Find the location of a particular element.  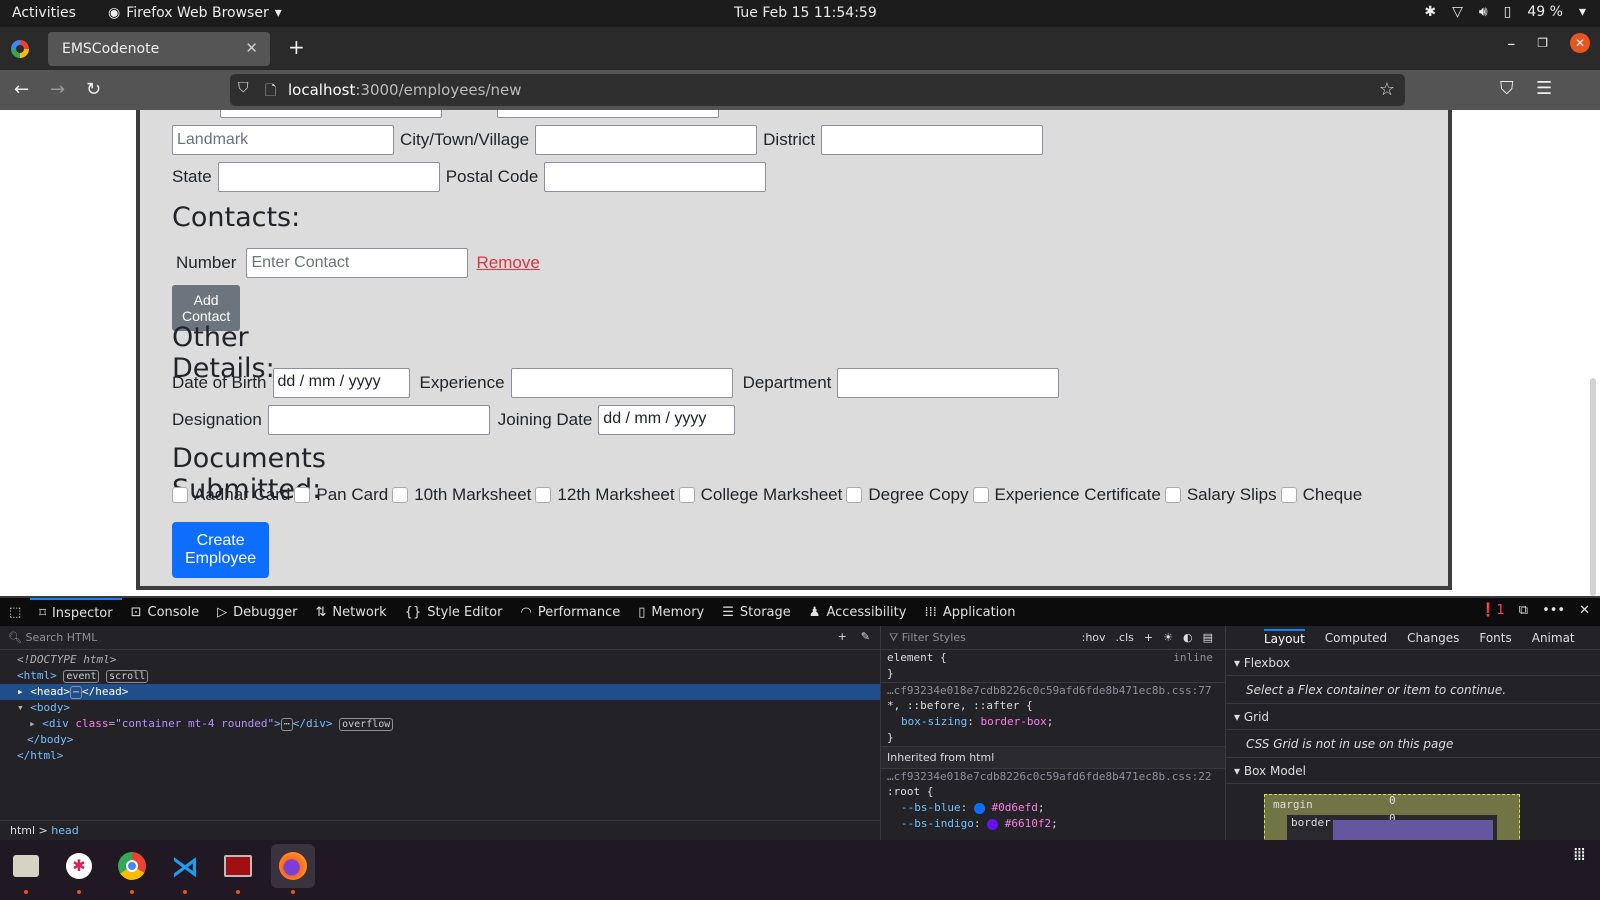

state-input is located at coordinates (328, 177).